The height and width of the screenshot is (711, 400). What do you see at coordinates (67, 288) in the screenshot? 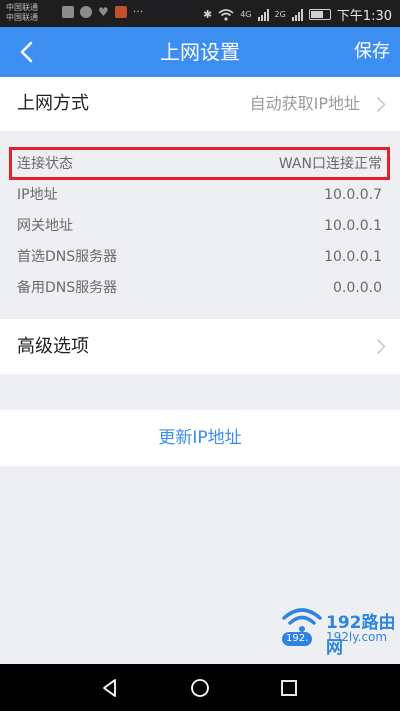
I see `info-label: 备用DNS服务器` at bounding box center [67, 288].